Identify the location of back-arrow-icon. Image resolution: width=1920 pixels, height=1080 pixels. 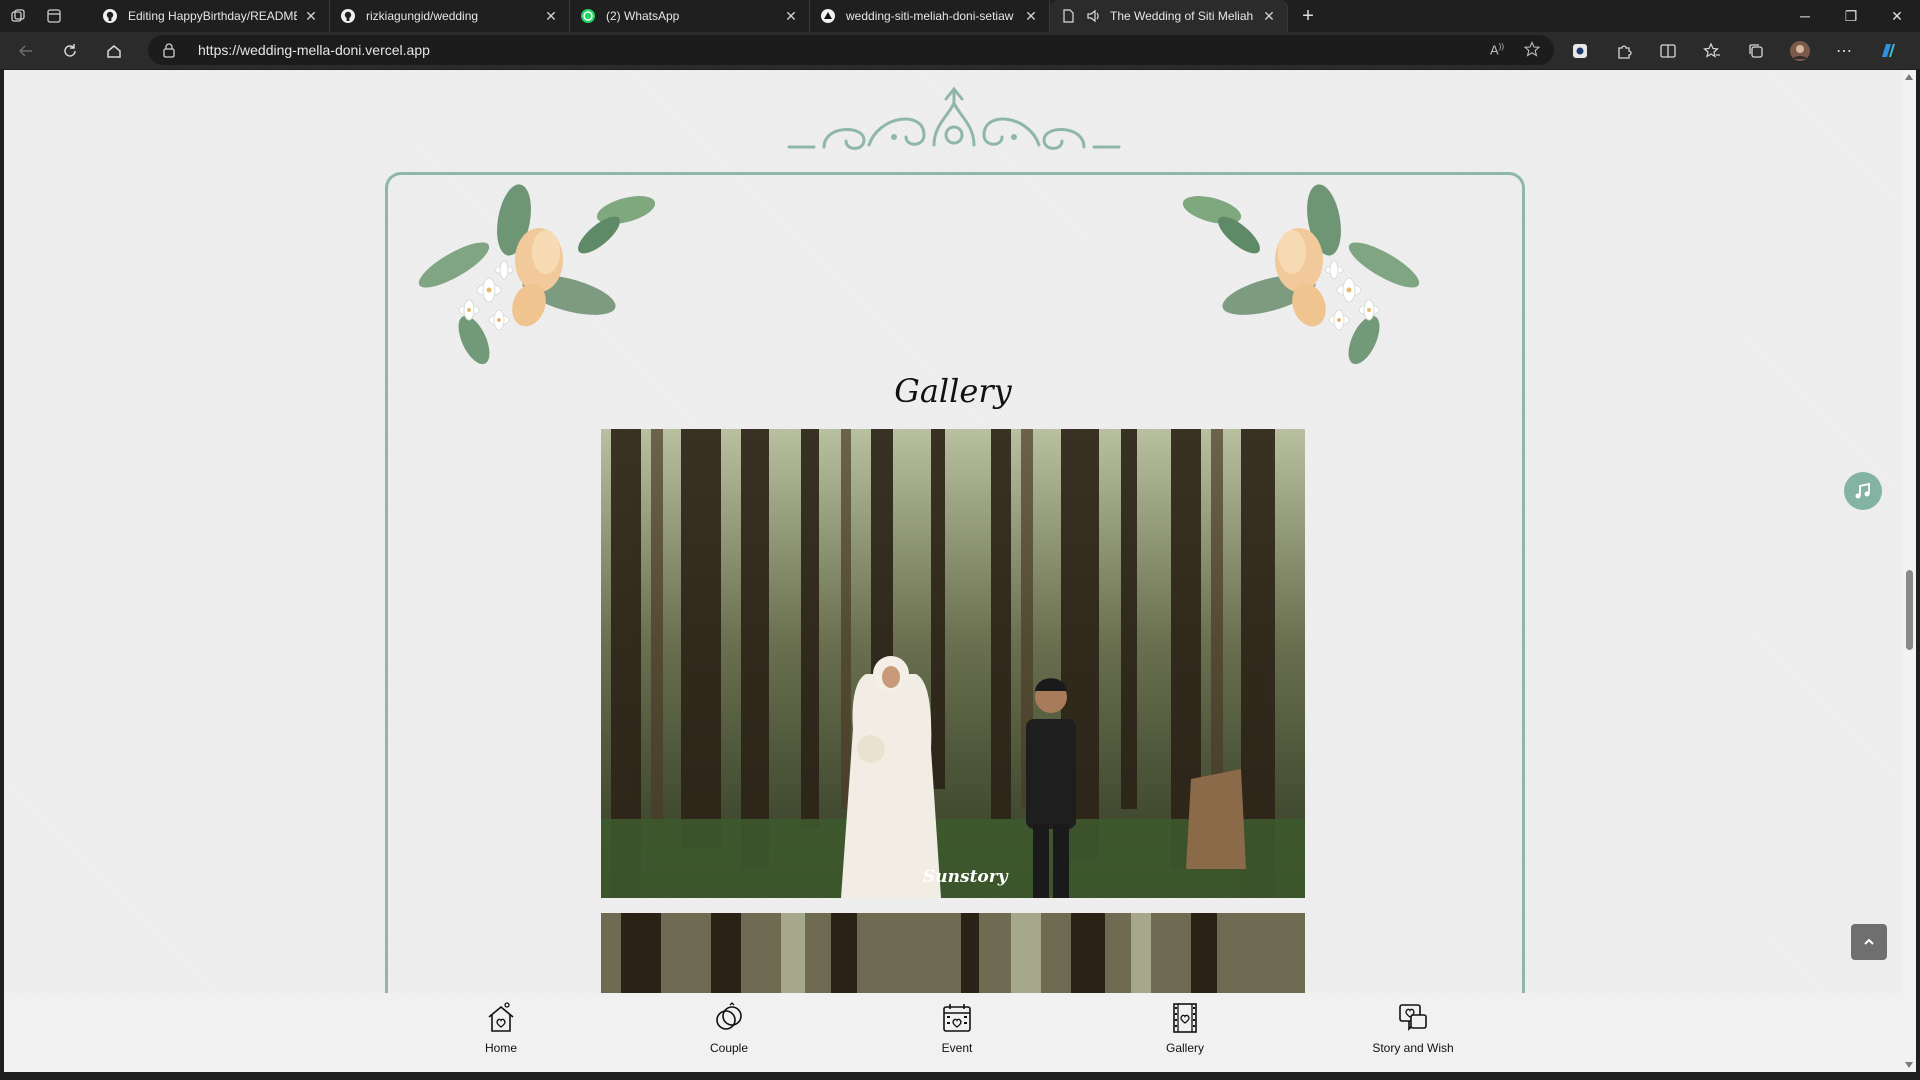
(26, 51).